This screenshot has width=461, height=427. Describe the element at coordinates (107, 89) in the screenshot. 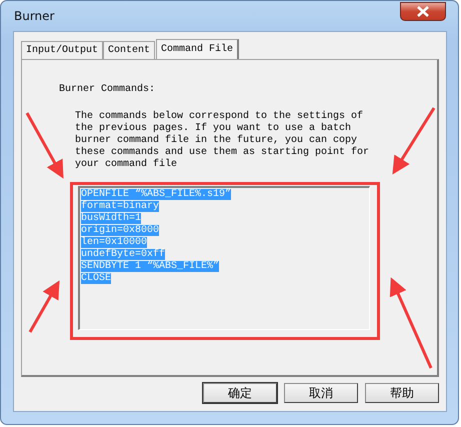

I see `section-heading: Burner Commands:` at that location.